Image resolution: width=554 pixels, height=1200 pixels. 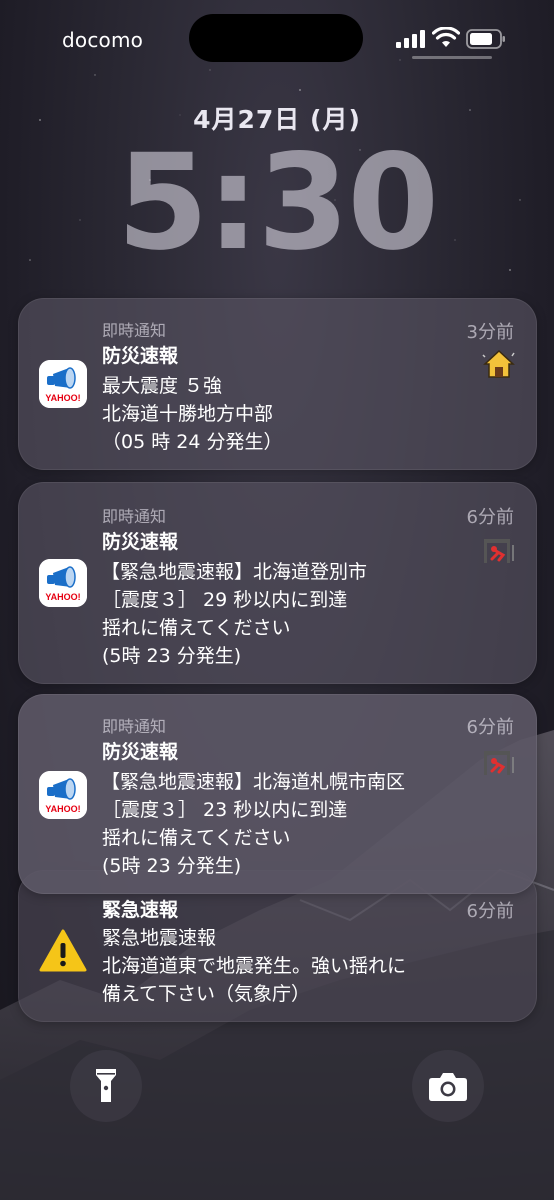 I want to click on notification-body-line: 北海道道東で地震発生。強い揺れに, so click(x=254, y=966).